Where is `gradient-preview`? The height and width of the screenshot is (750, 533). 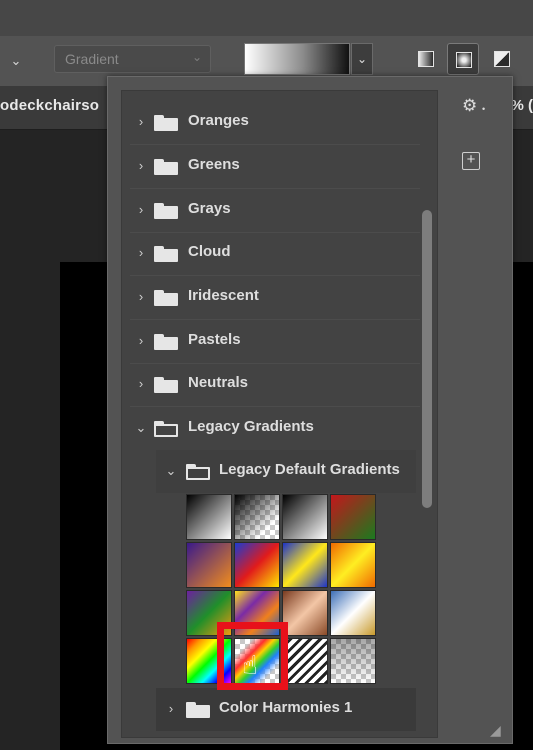 gradient-preview is located at coordinates (297, 59).